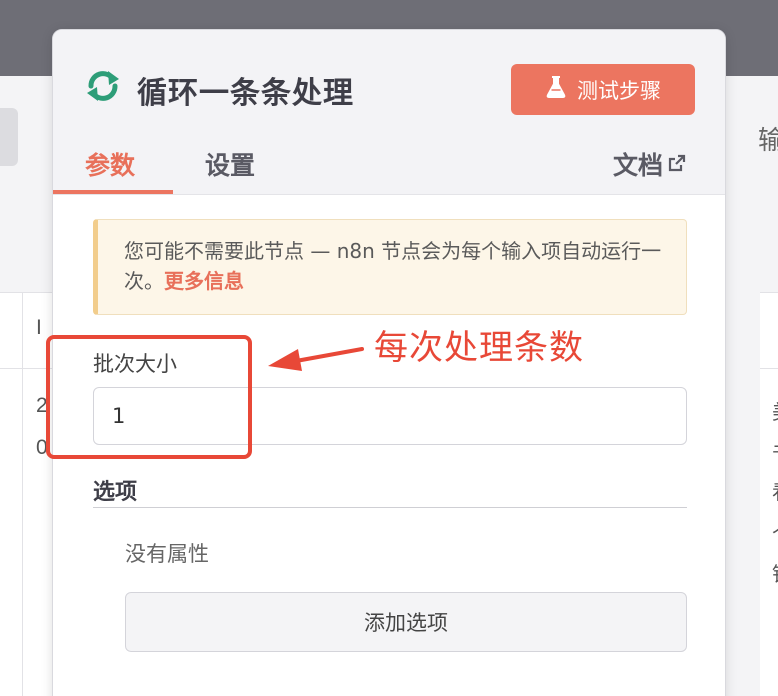 This screenshot has width=778, height=696. Describe the element at coordinates (479, 348) in the screenshot. I see `annotation-text: 每次处理条数` at that location.